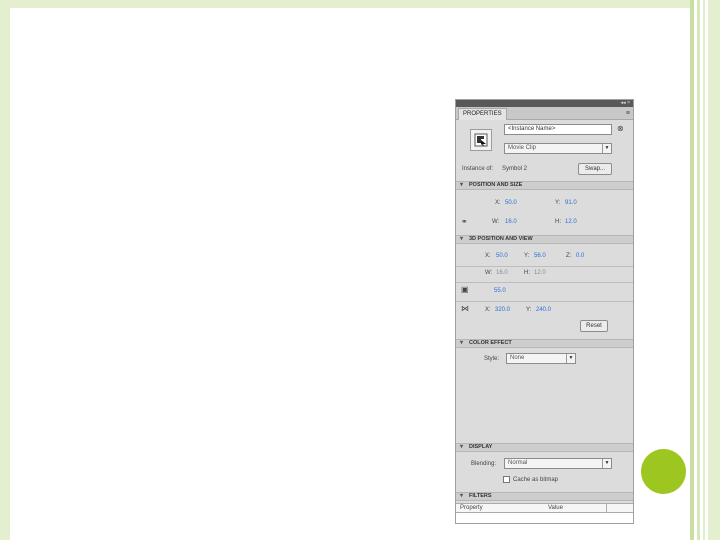  What do you see at coordinates (506, 479) in the screenshot?
I see `cache-as-bitmap-checkbox` at bounding box center [506, 479].